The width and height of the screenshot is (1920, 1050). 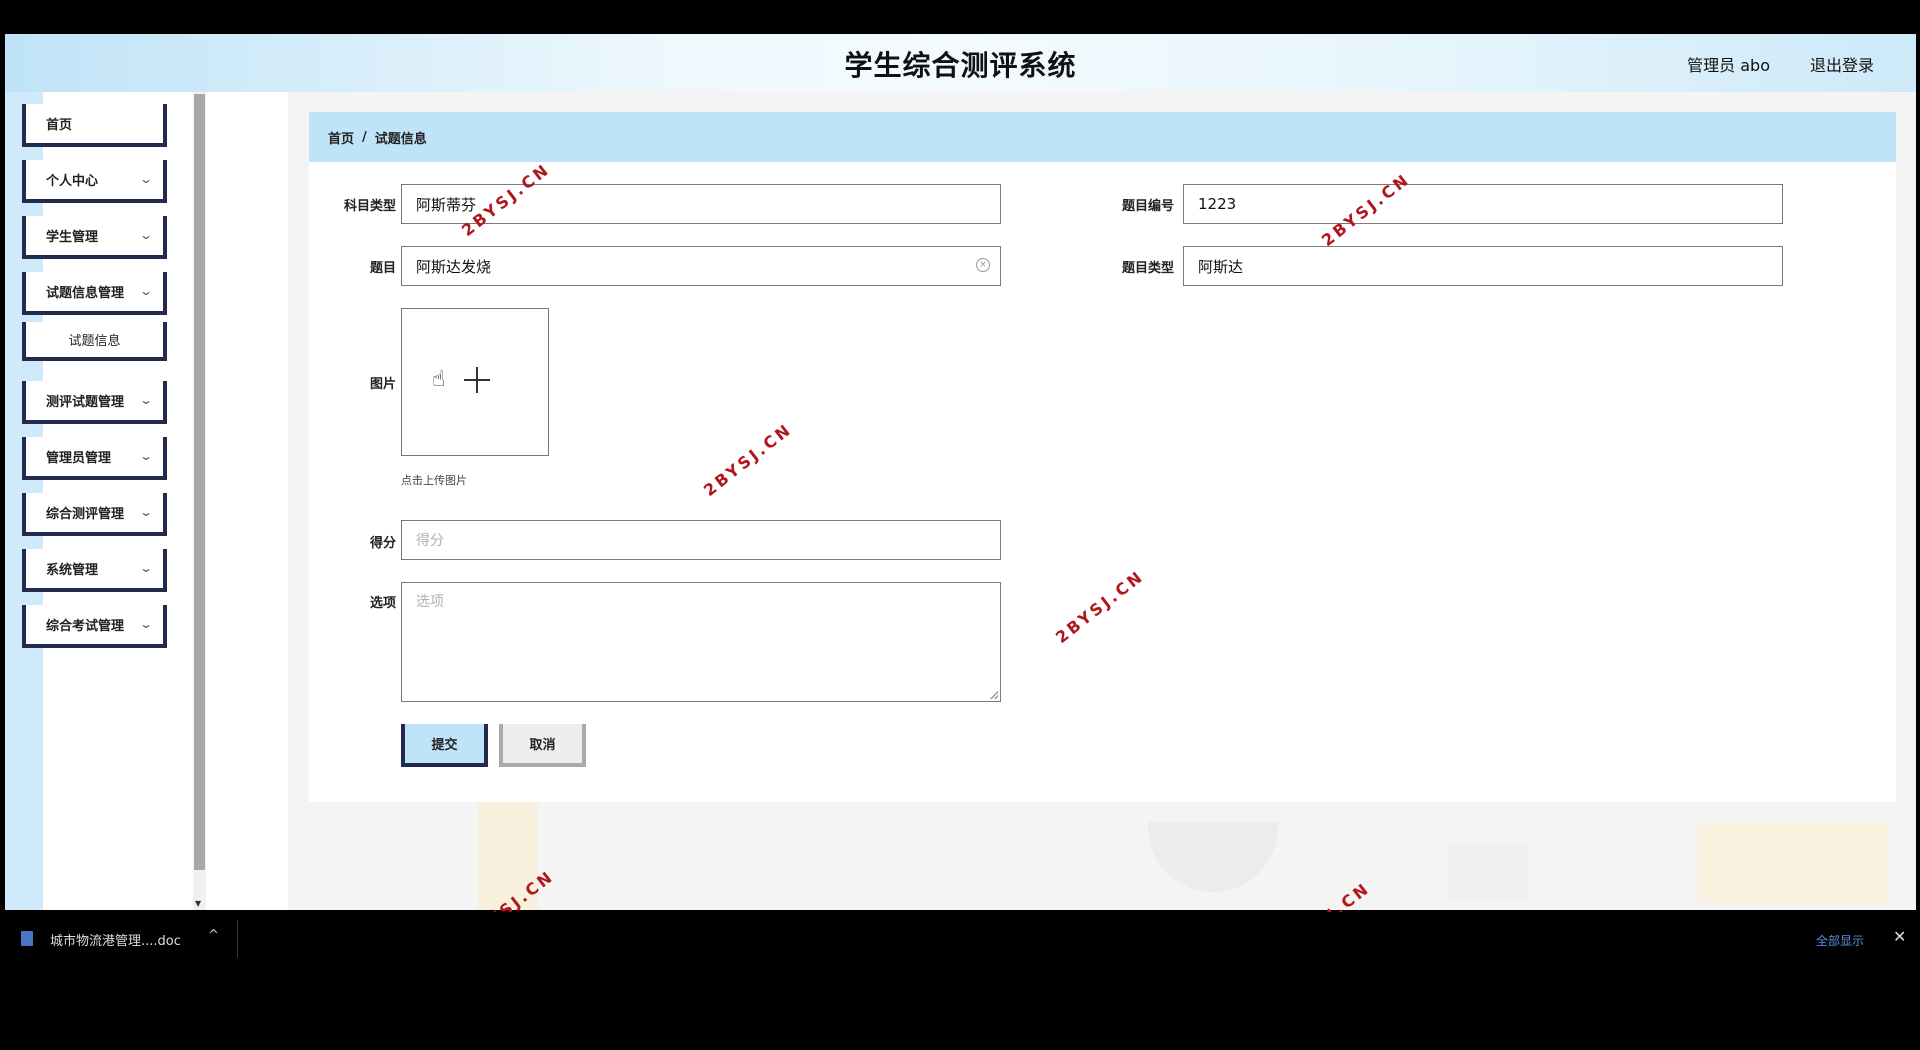 What do you see at coordinates (115, 939) in the screenshot?
I see `download-item: 城市物流港管理....doc` at bounding box center [115, 939].